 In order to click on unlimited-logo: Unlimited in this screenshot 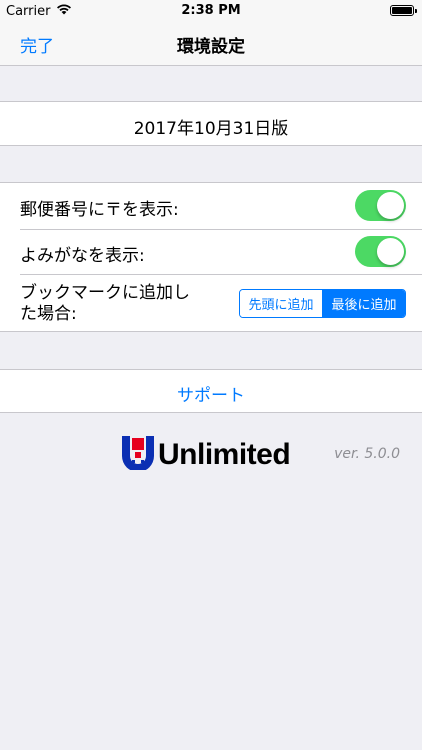, I will do `click(206, 455)`.